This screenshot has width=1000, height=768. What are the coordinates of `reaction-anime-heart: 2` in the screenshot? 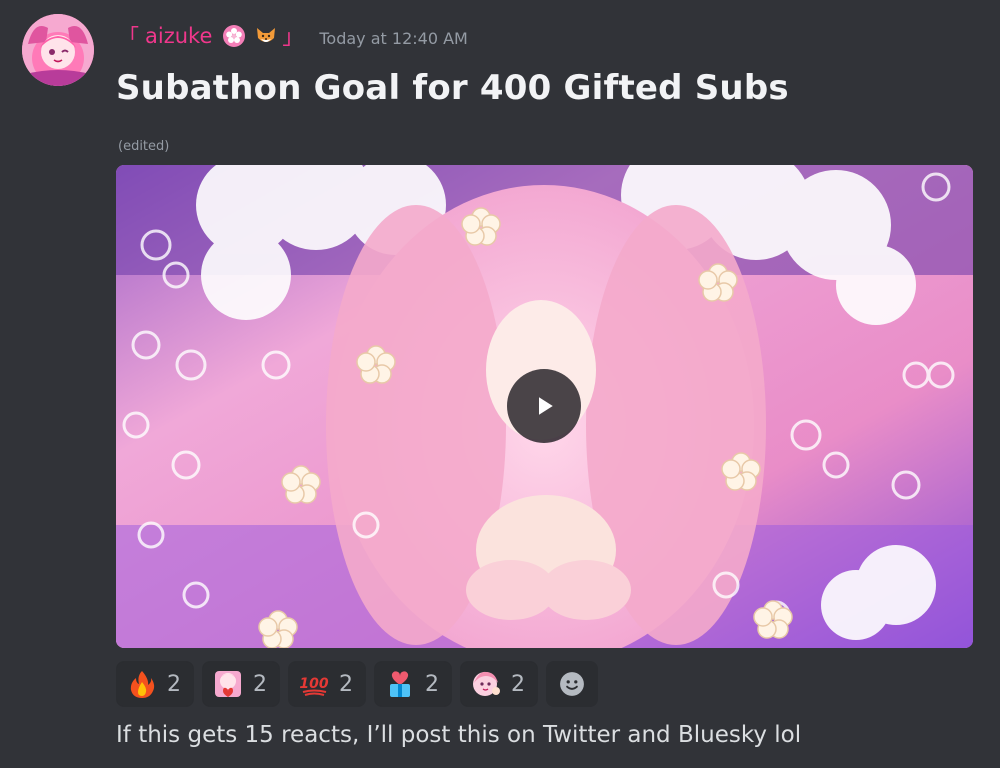 It's located at (241, 684).